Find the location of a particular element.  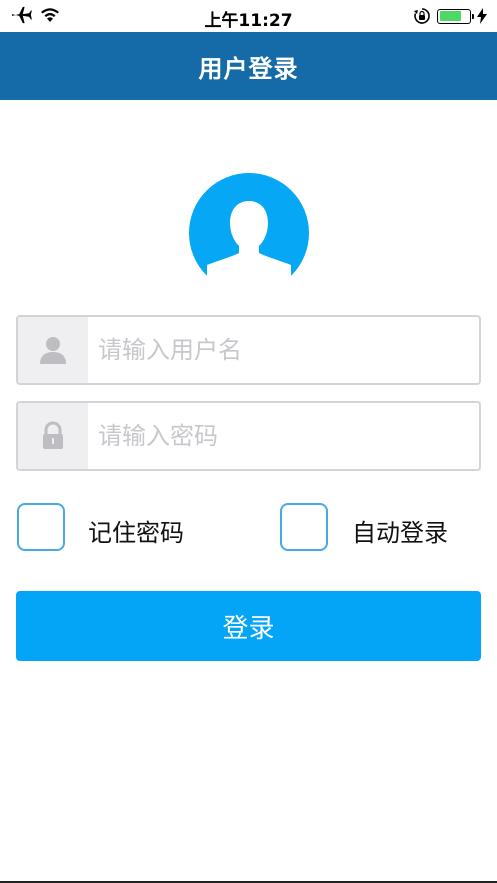

username-input is located at coordinates (283, 350).